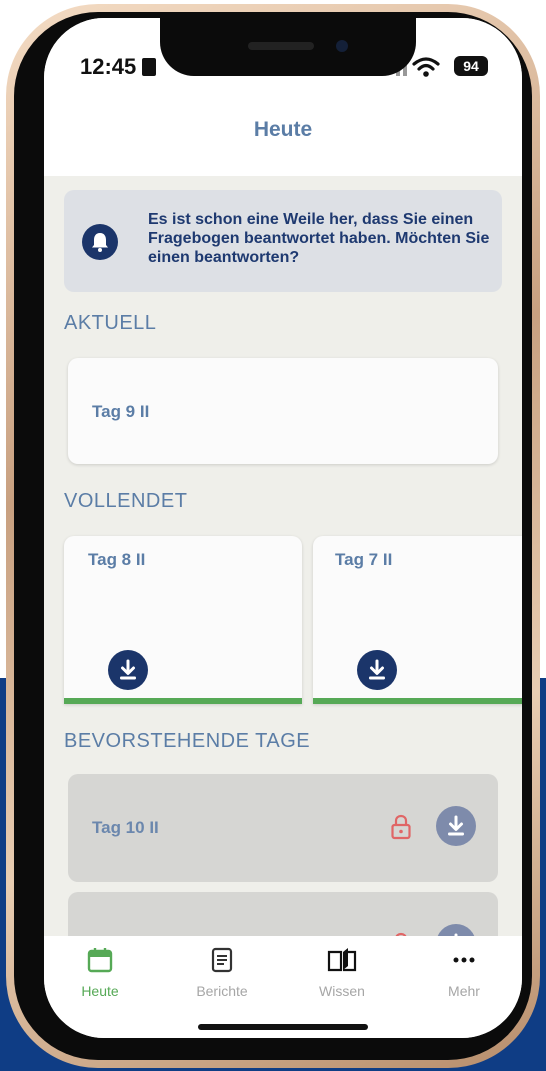  What do you see at coordinates (187, 741) in the screenshot?
I see `section-upcoming-heading: BEVORSTEHENDE TAGE` at bounding box center [187, 741].